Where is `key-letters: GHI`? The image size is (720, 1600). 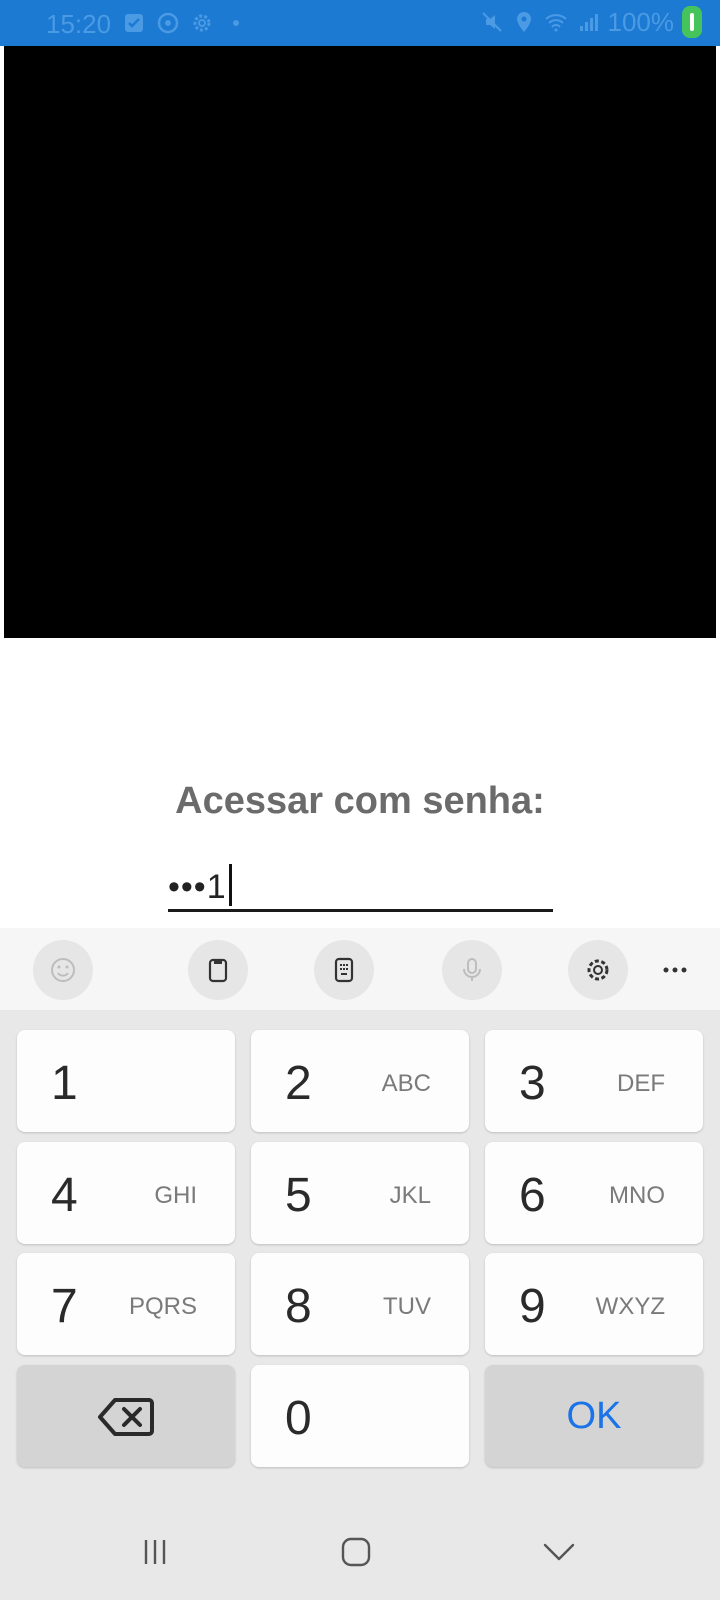 key-letters: GHI is located at coordinates (175, 1195).